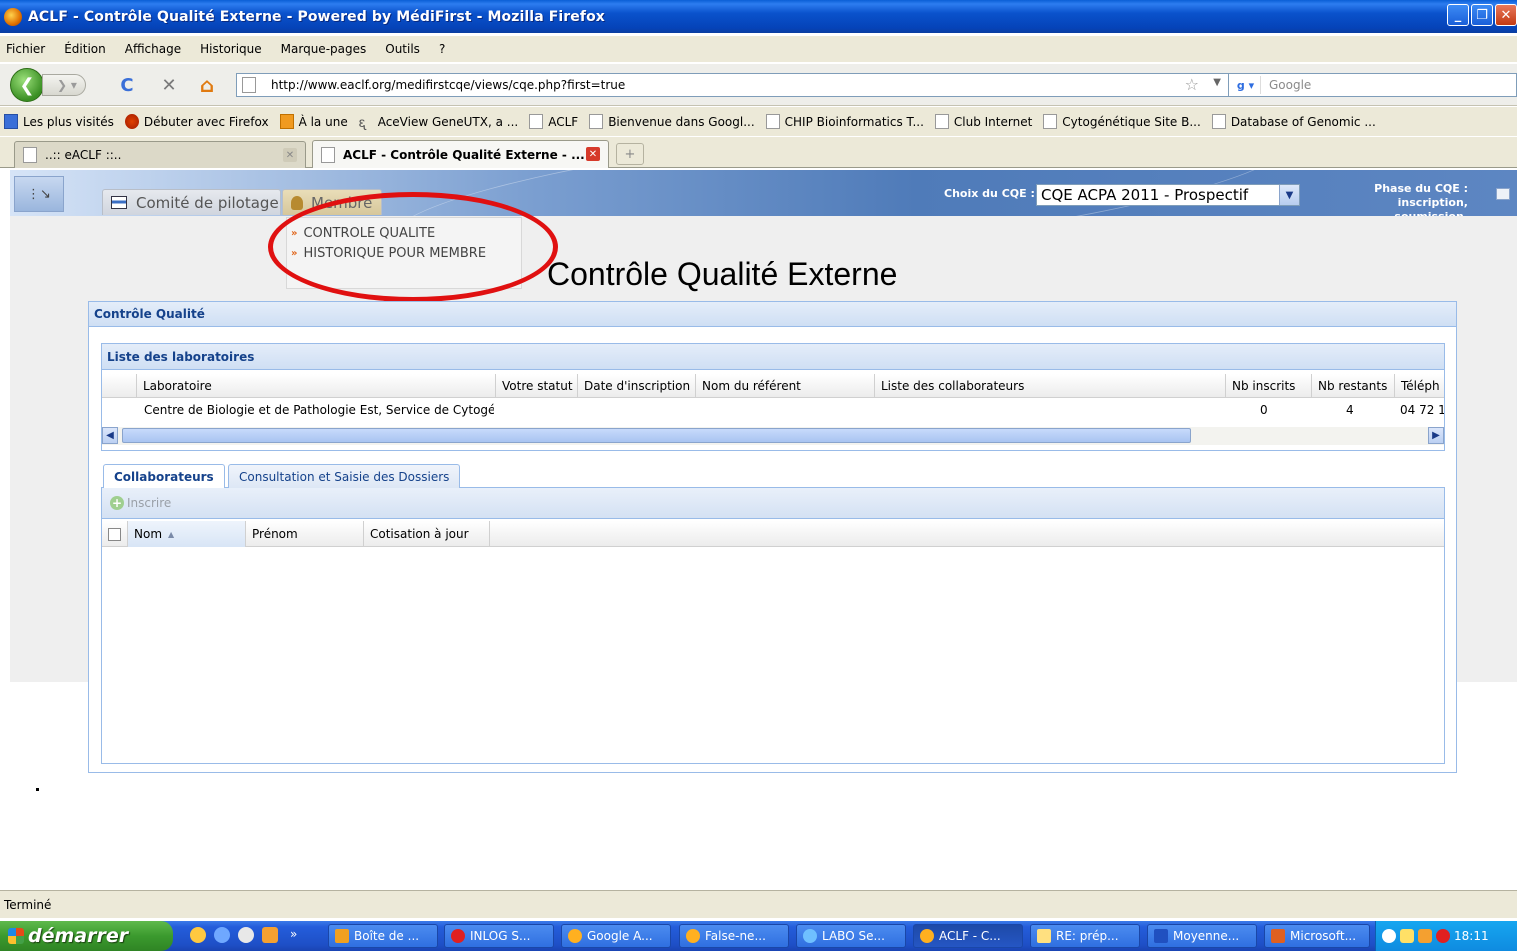 The height and width of the screenshot is (951, 1517). Describe the element at coordinates (1290, 85) in the screenshot. I see `search-placeholder: Google` at that location.